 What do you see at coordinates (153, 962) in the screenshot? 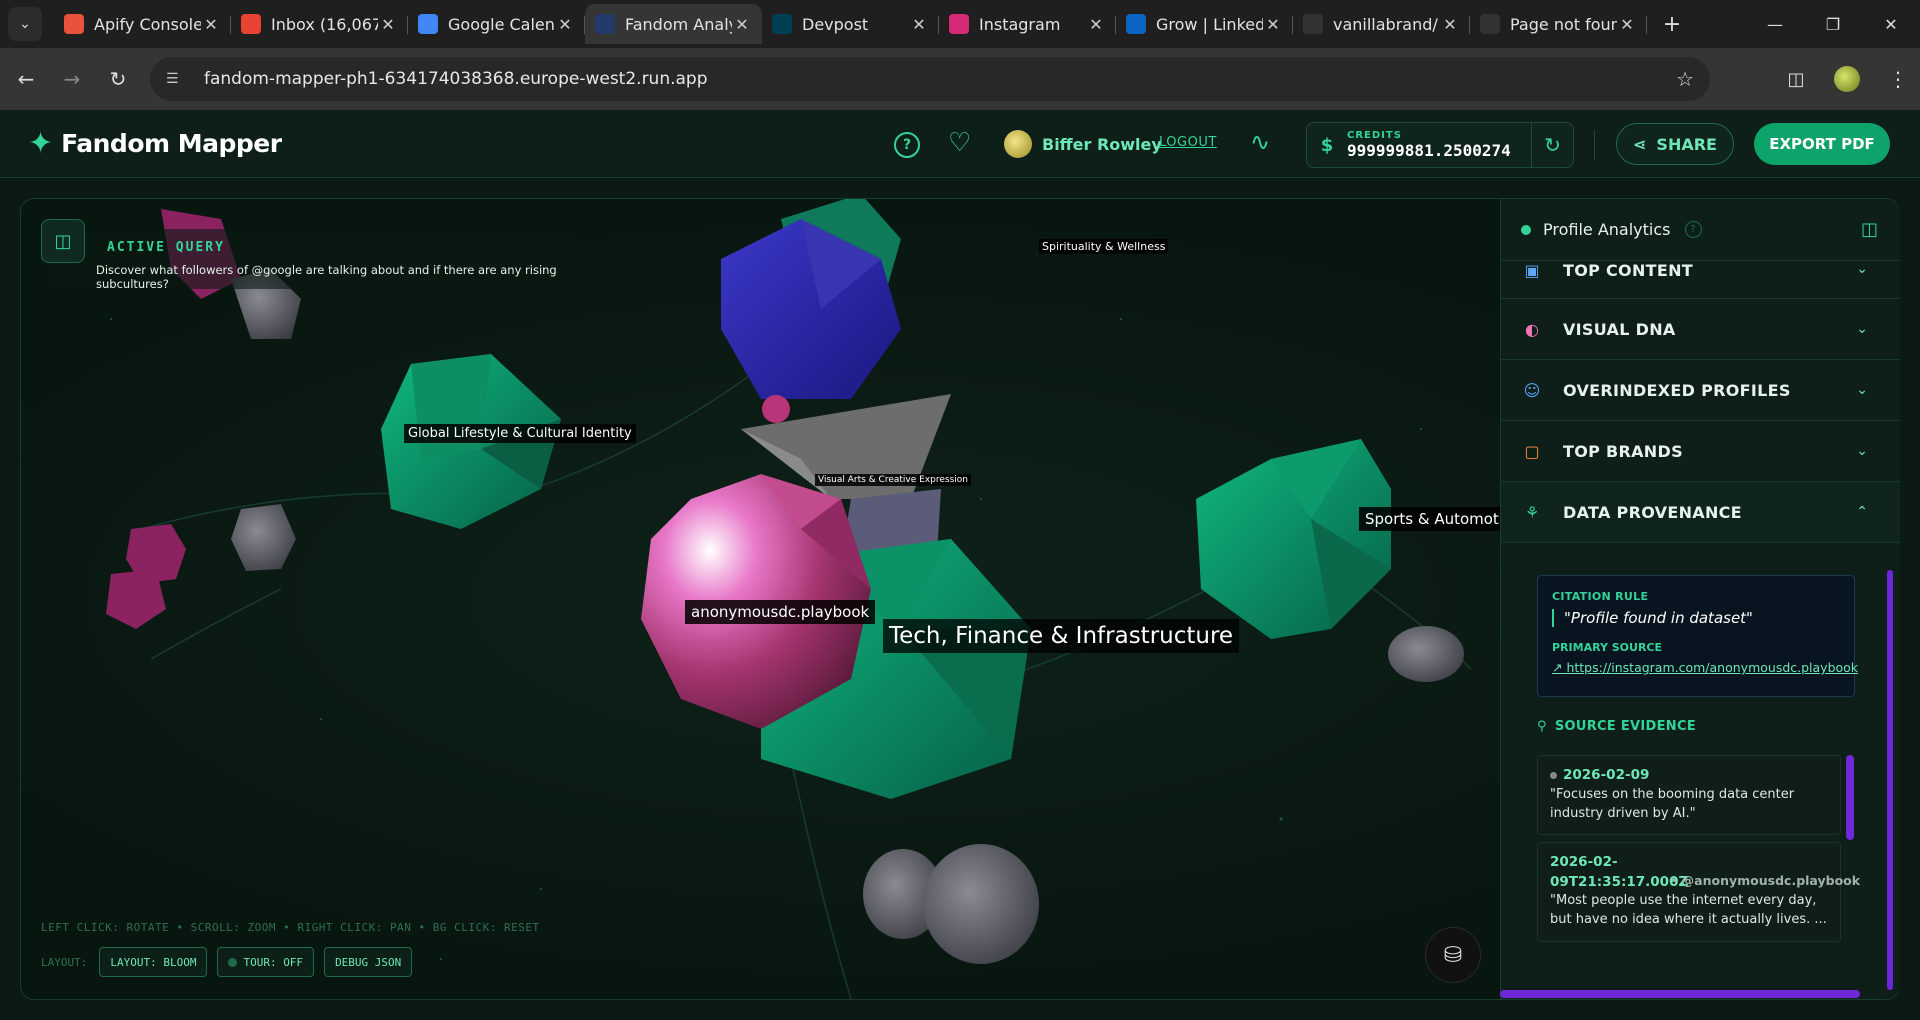
I see `layout-bloom-button: LAYOUT: BLOOM` at bounding box center [153, 962].